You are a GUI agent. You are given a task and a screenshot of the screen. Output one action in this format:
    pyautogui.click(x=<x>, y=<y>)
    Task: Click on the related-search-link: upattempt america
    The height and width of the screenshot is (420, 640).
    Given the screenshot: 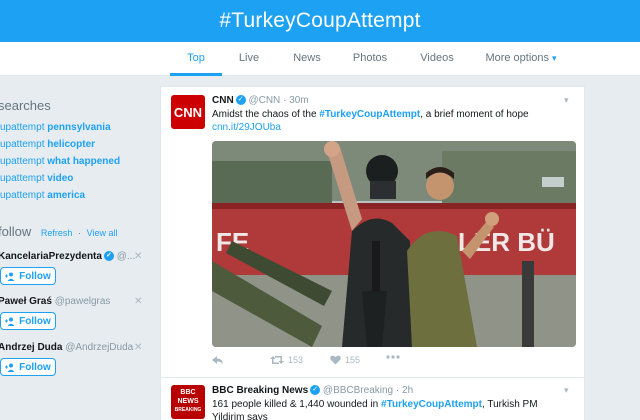 What is the action you would take?
    pyautogui.click(x=42, y=195)
    